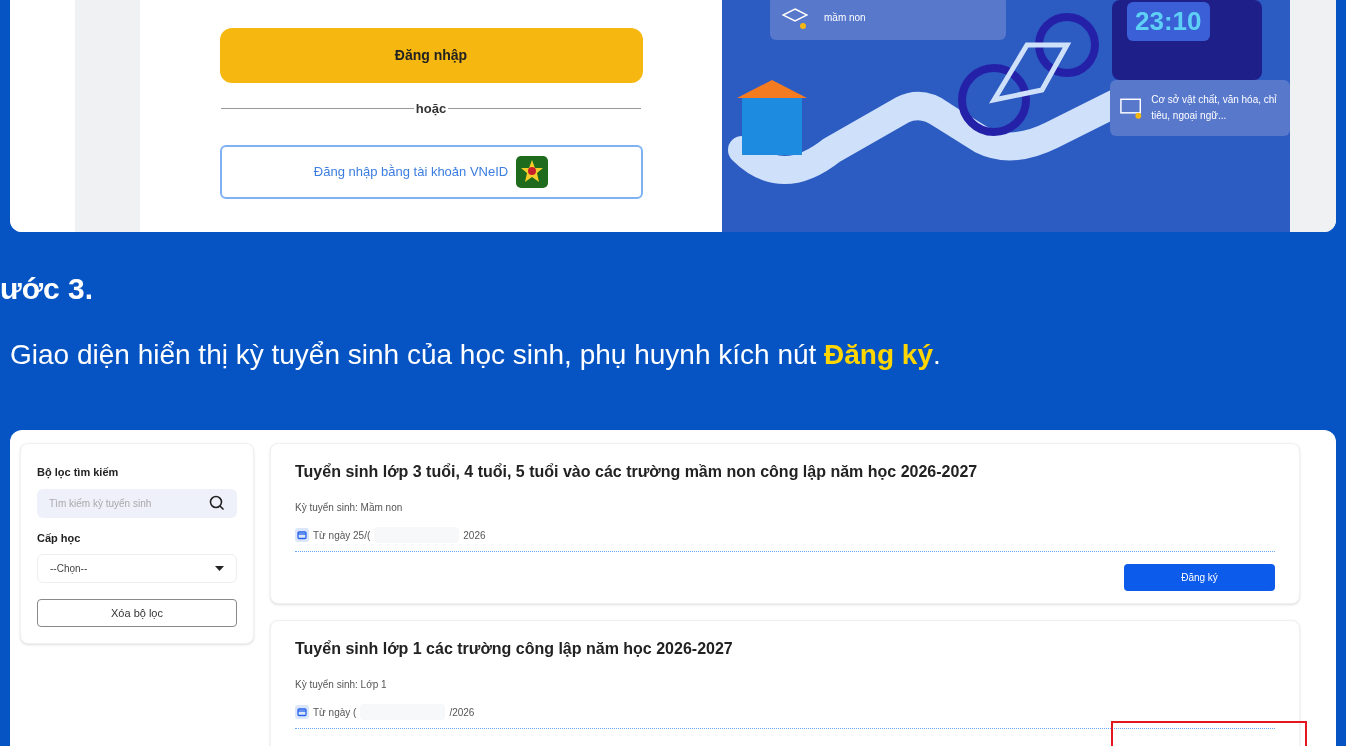 Image resolution: width=1346 pixels, height=746 pixels. What do you see at coordinates (349, 508) in the screenshot?
I see `enrollment-kind: Kỳ tuyển sinh: Mầm non` at bounding box center [349, 508].